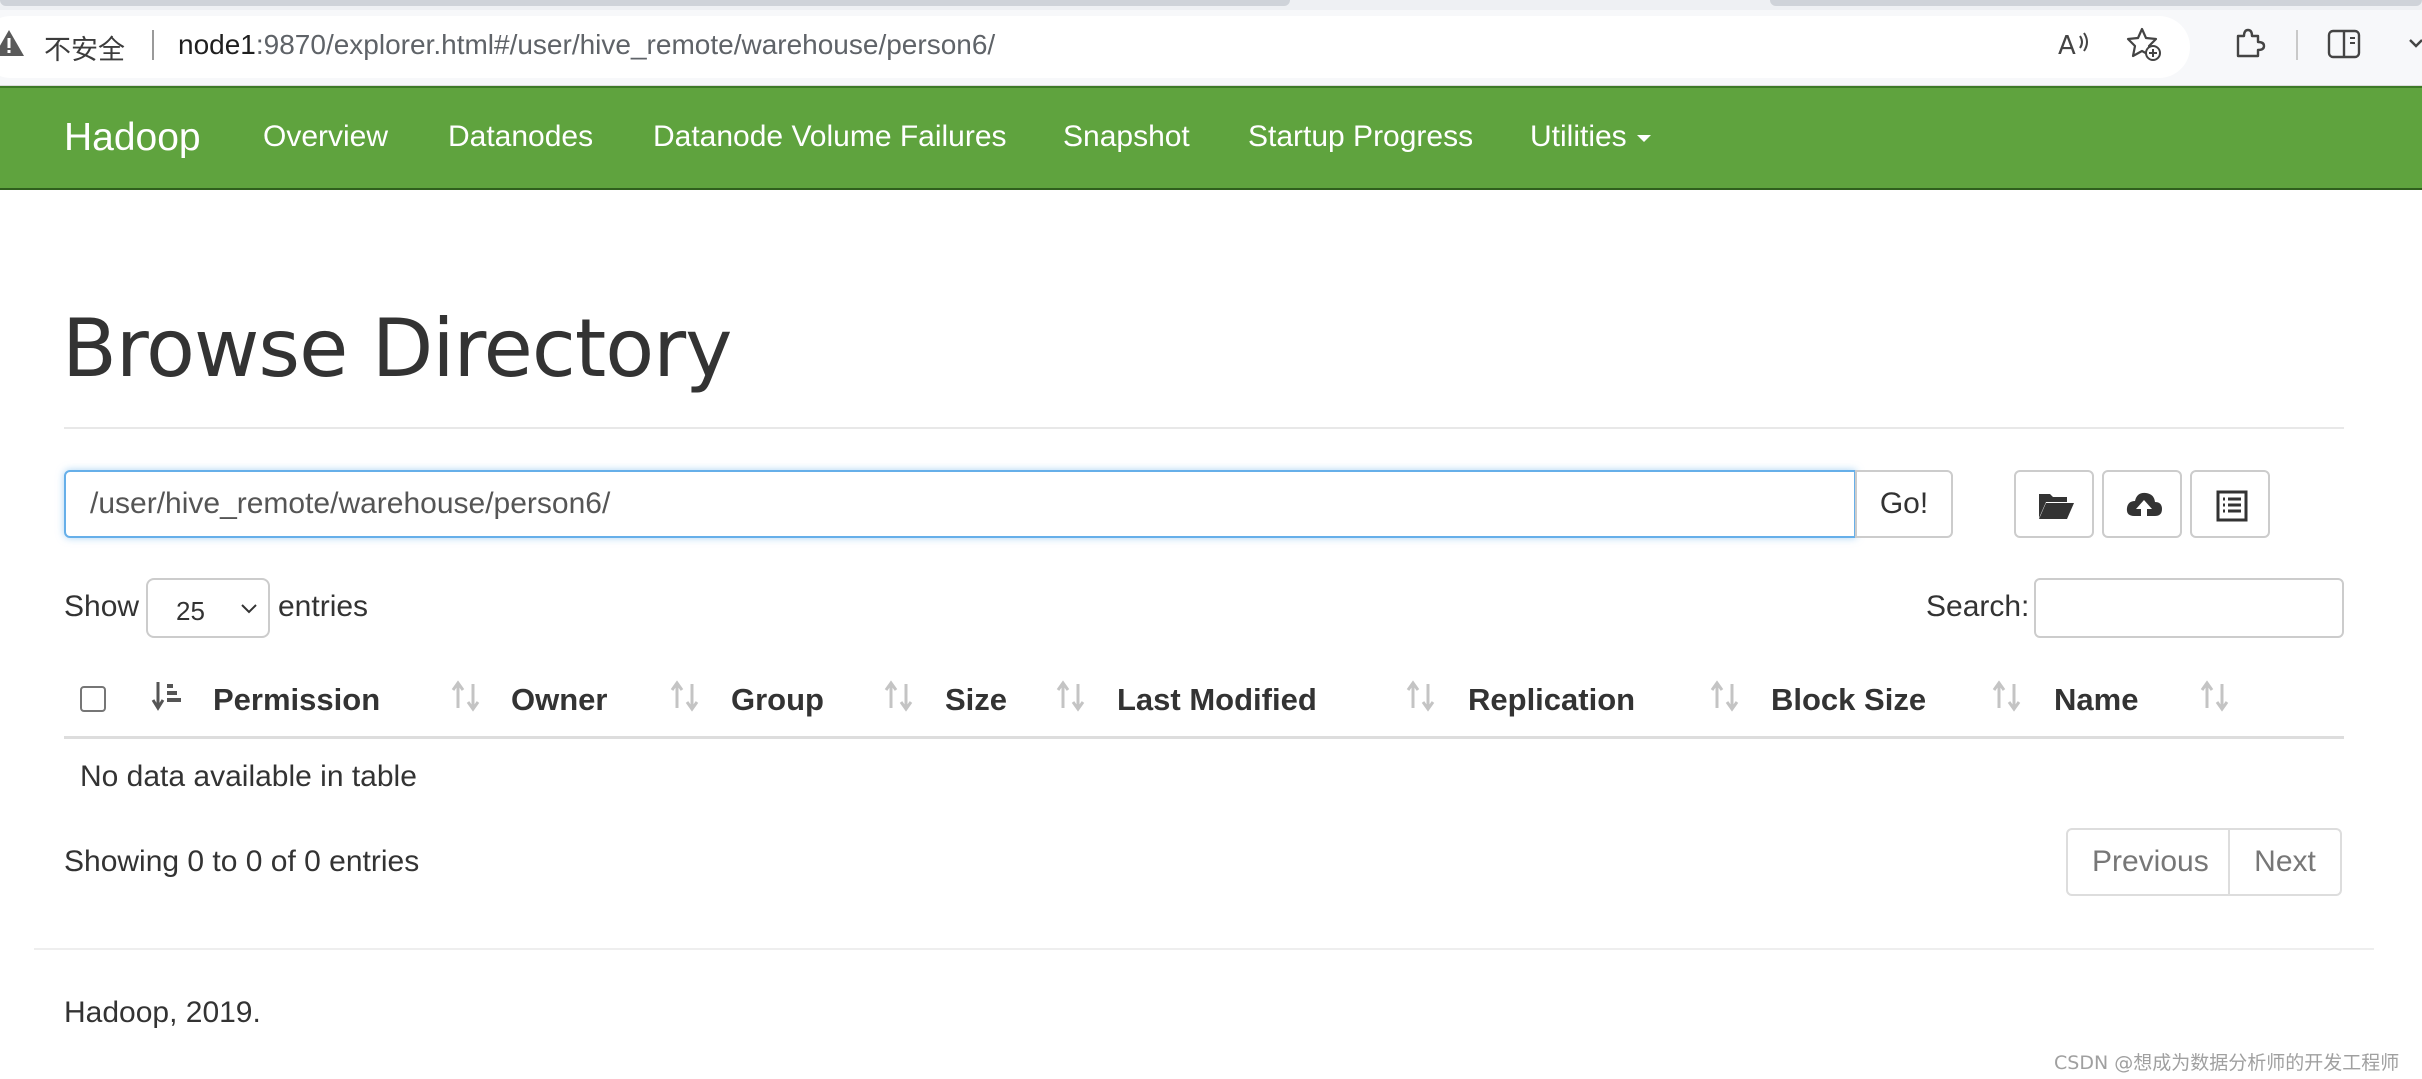 Image resolution: width=2422 pixels, height=1079 pixels. What do you see at coordinates (1551, 700) in the screenshot?
I see `column-header-replication: Replication` at bounding box center [1551, 700].